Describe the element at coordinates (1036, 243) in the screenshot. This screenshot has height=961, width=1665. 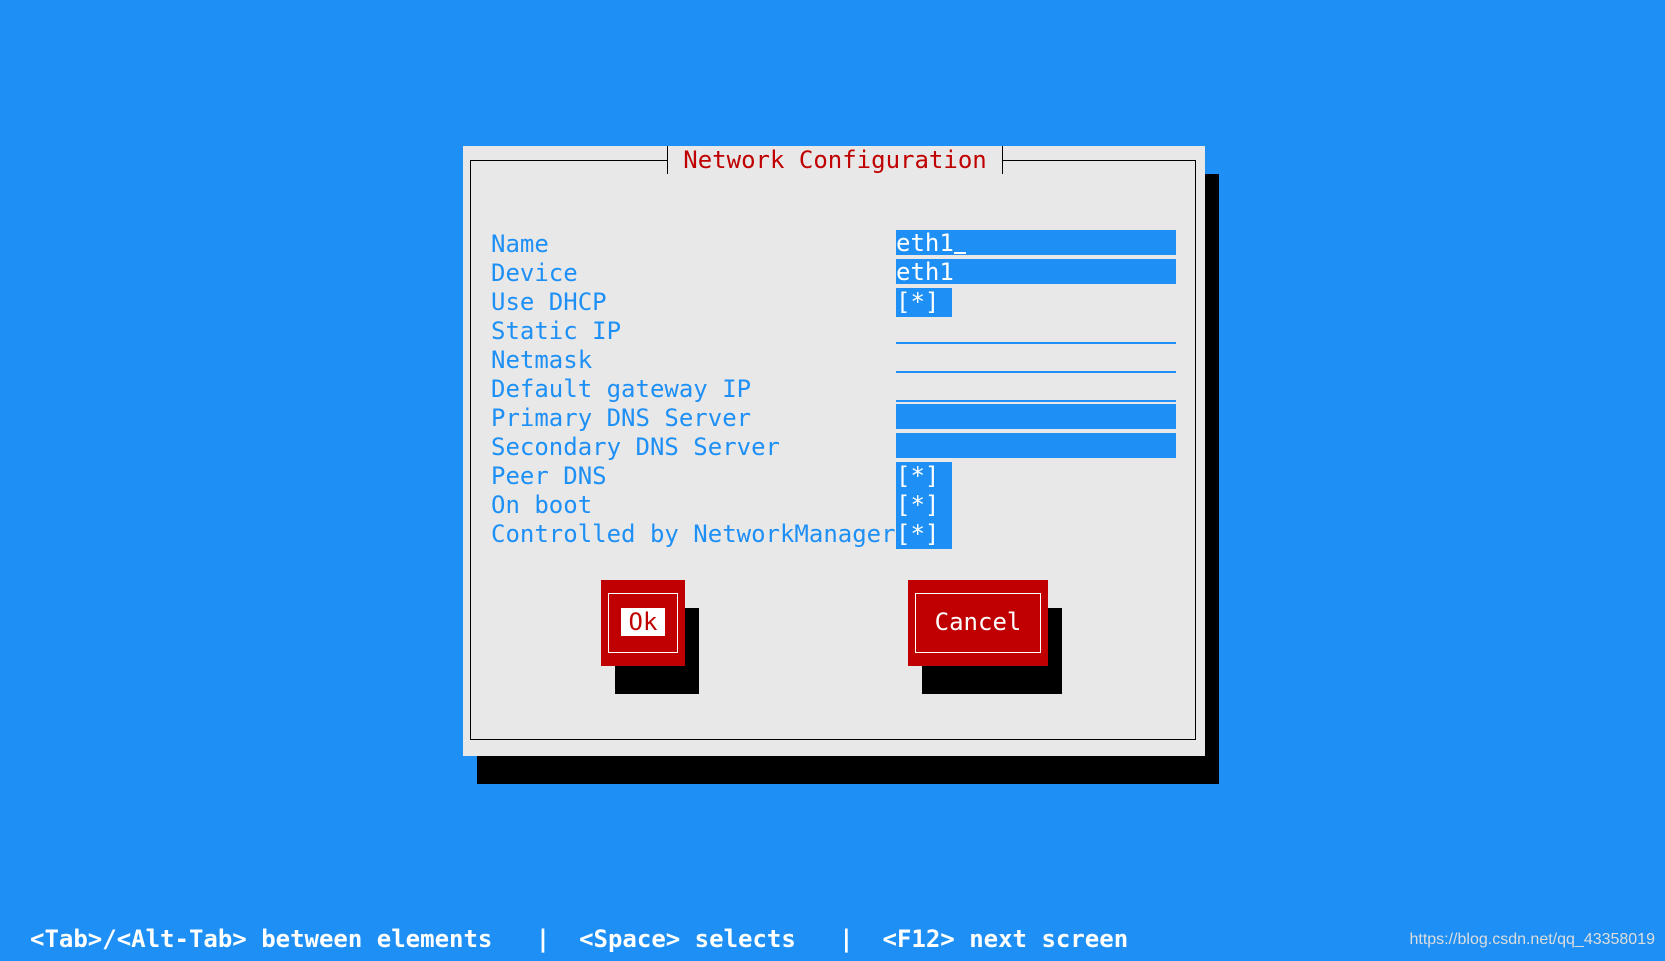
I see `name-input: eth1` at that location.